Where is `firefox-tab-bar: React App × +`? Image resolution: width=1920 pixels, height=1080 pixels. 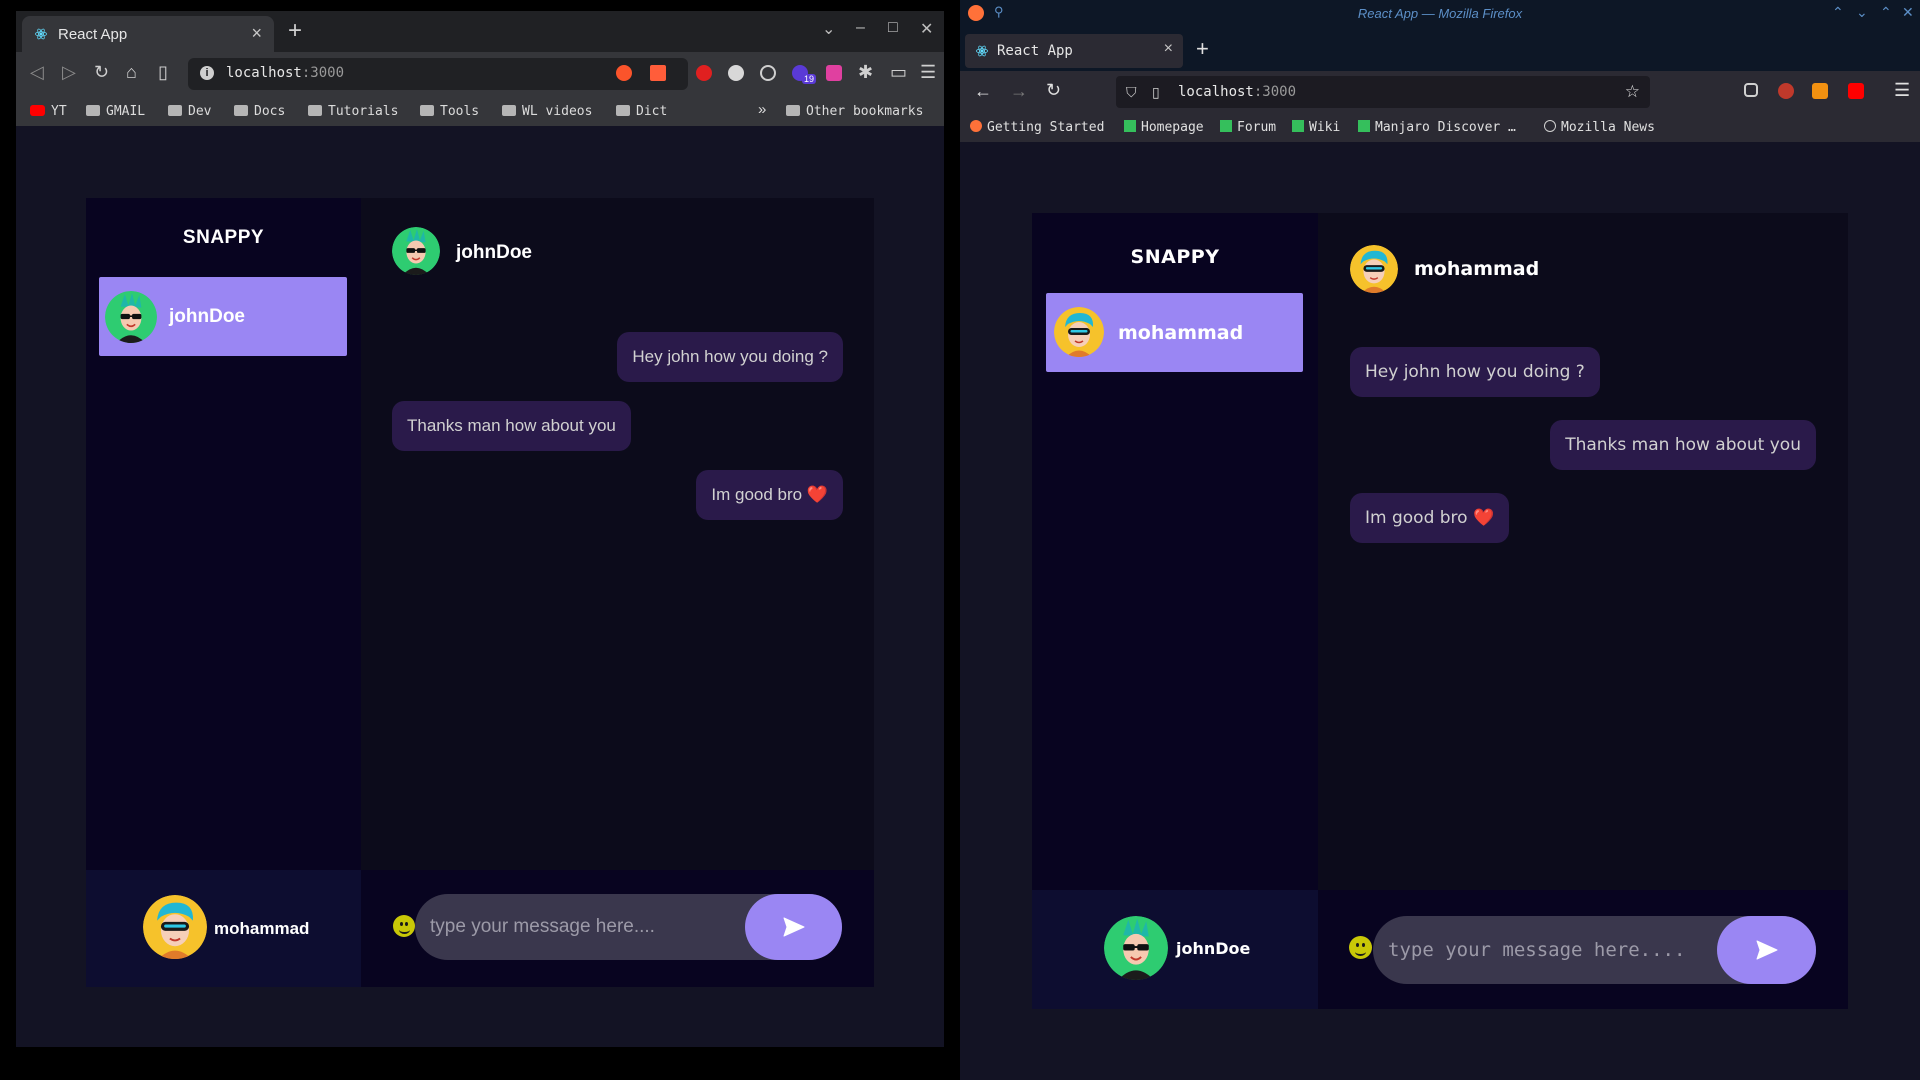
firefox-tab-bar: React App × + is located at coordinates (1440, 49).